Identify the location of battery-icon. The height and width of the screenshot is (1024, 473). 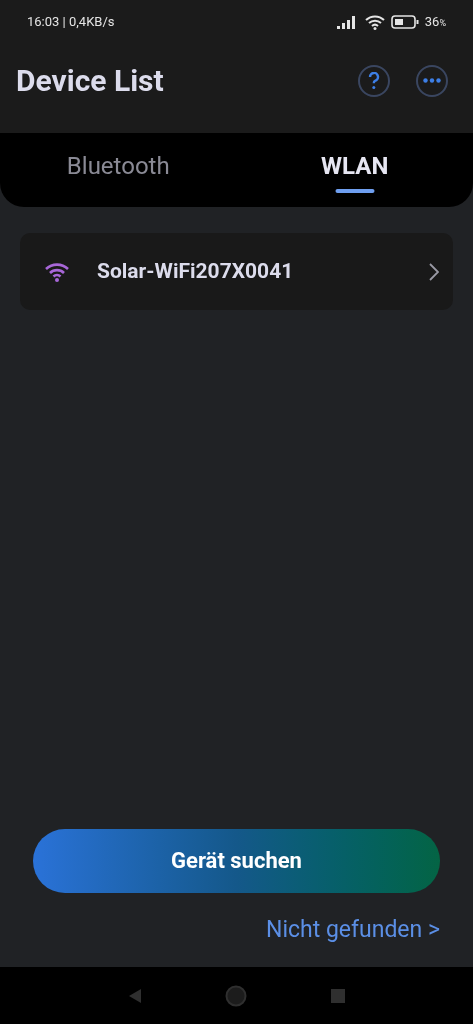
(404, 22).